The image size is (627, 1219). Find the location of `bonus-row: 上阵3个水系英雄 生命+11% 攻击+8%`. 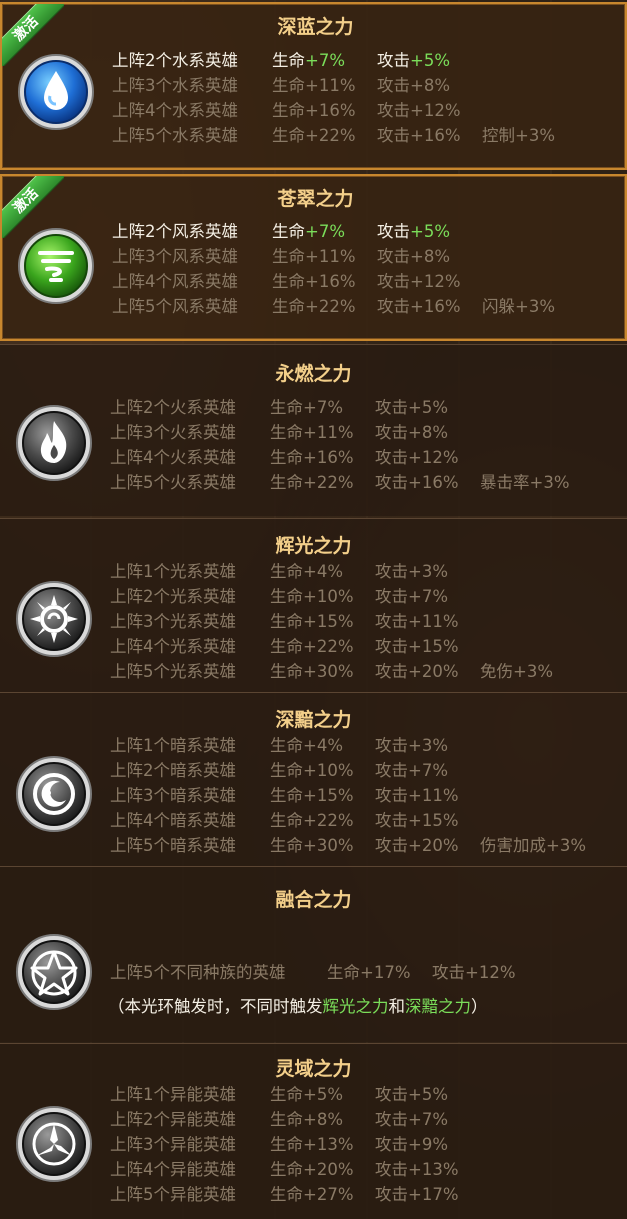

bonus-row: 上阵3个水系英雄 生命+11% 攻击+8% is located at coordinates (281, 85).